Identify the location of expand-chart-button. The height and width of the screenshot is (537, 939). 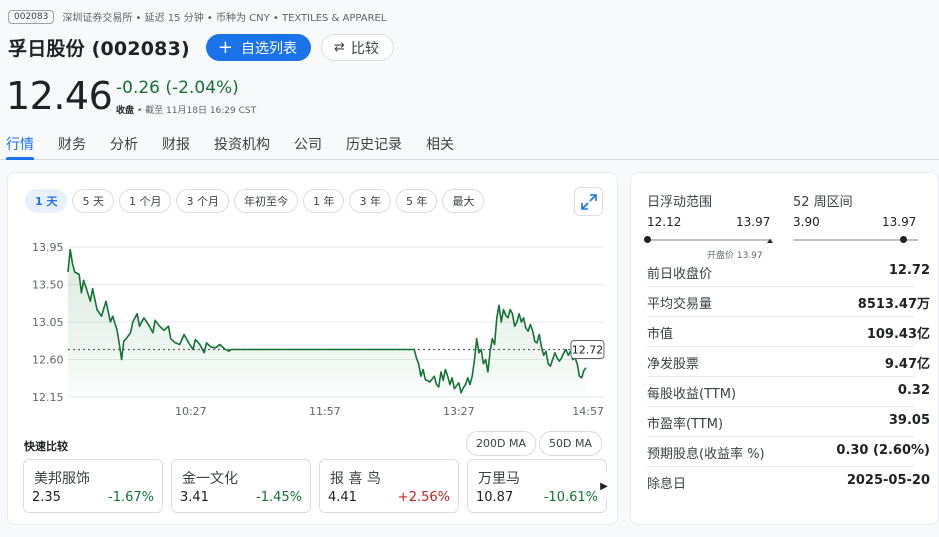
(588, 201).